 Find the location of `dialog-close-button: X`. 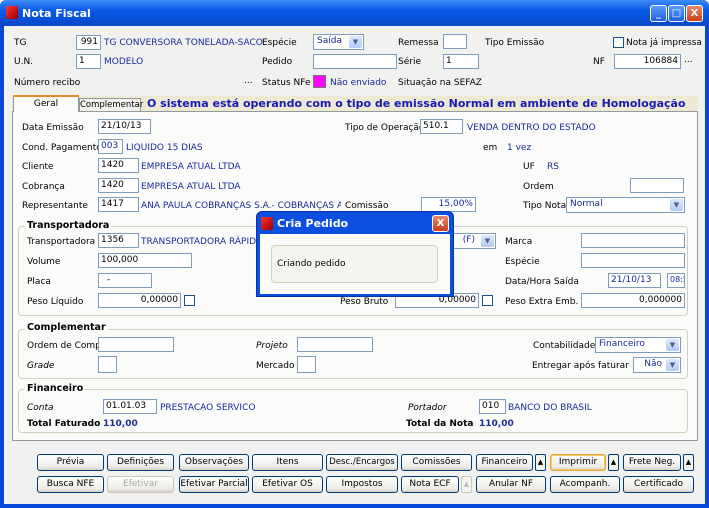

dialog-close-button: X is located at coordinates (440, 223).